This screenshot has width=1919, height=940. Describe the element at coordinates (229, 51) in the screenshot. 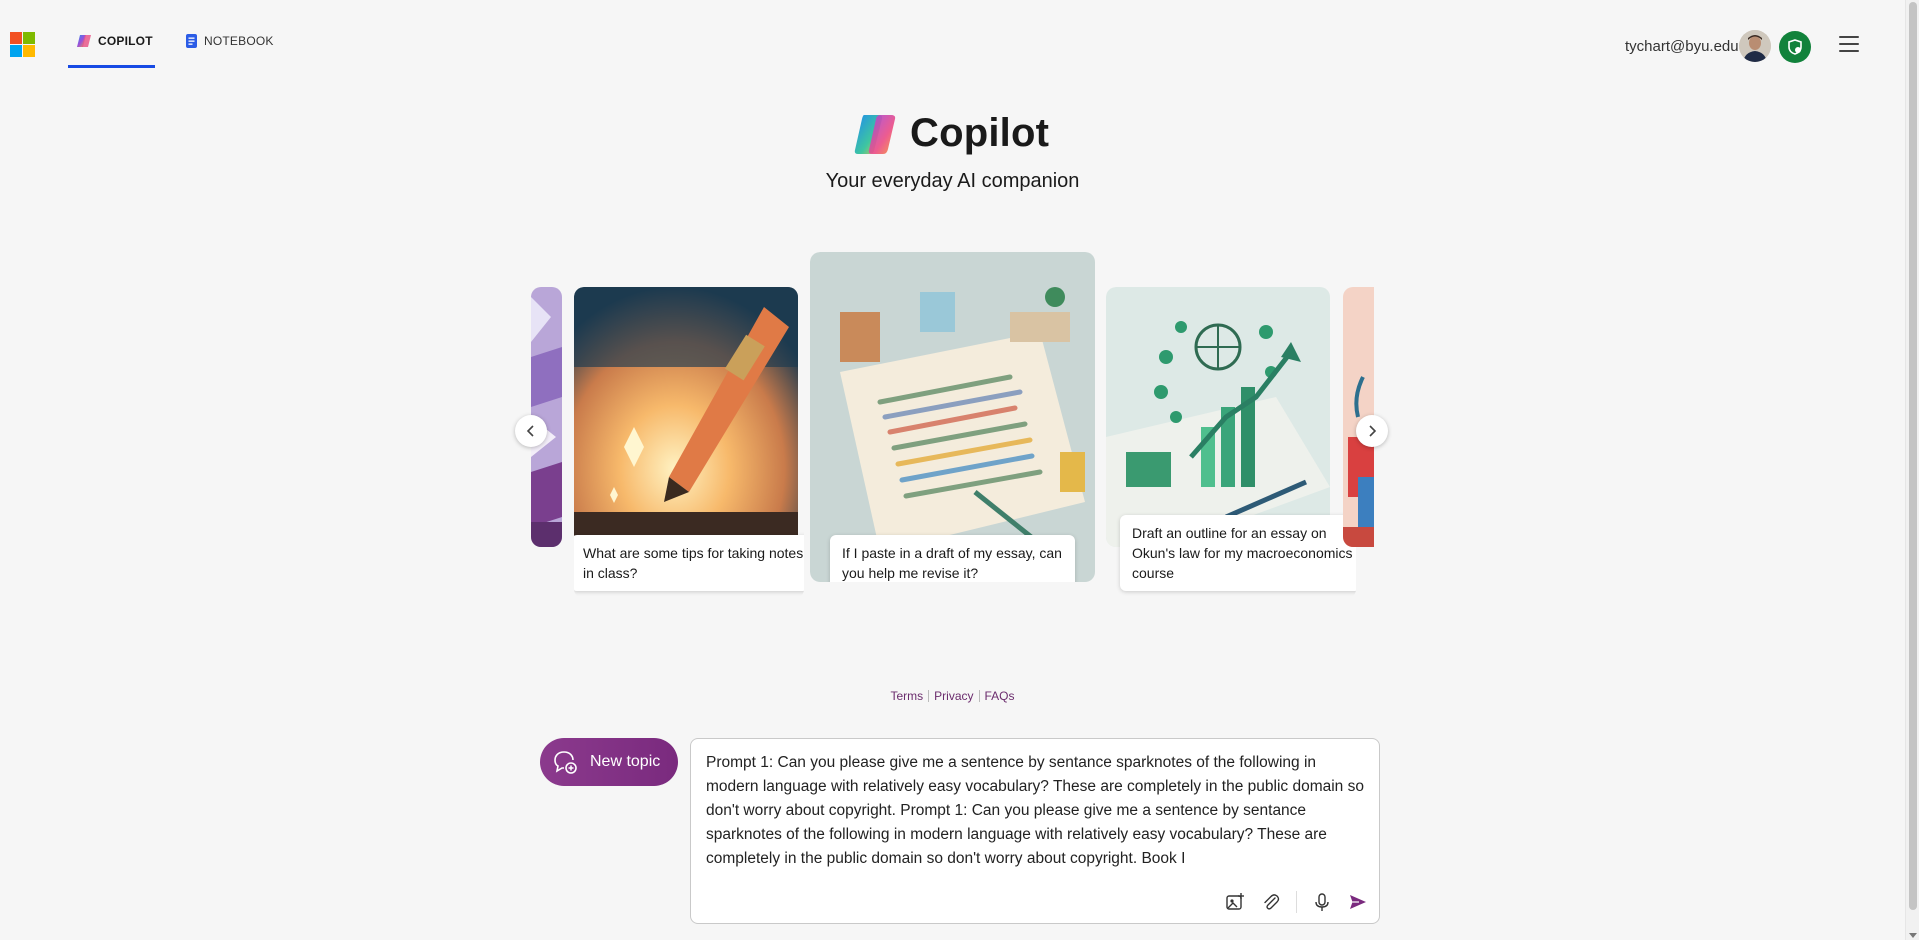

I see `tab-notebook: NOTEBOOK` at that location.